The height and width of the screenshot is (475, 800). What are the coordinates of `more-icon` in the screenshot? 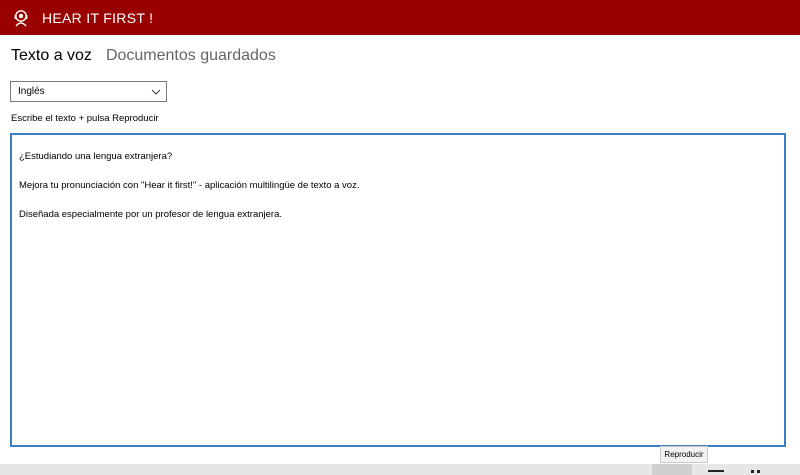 It's located at (755, 471).